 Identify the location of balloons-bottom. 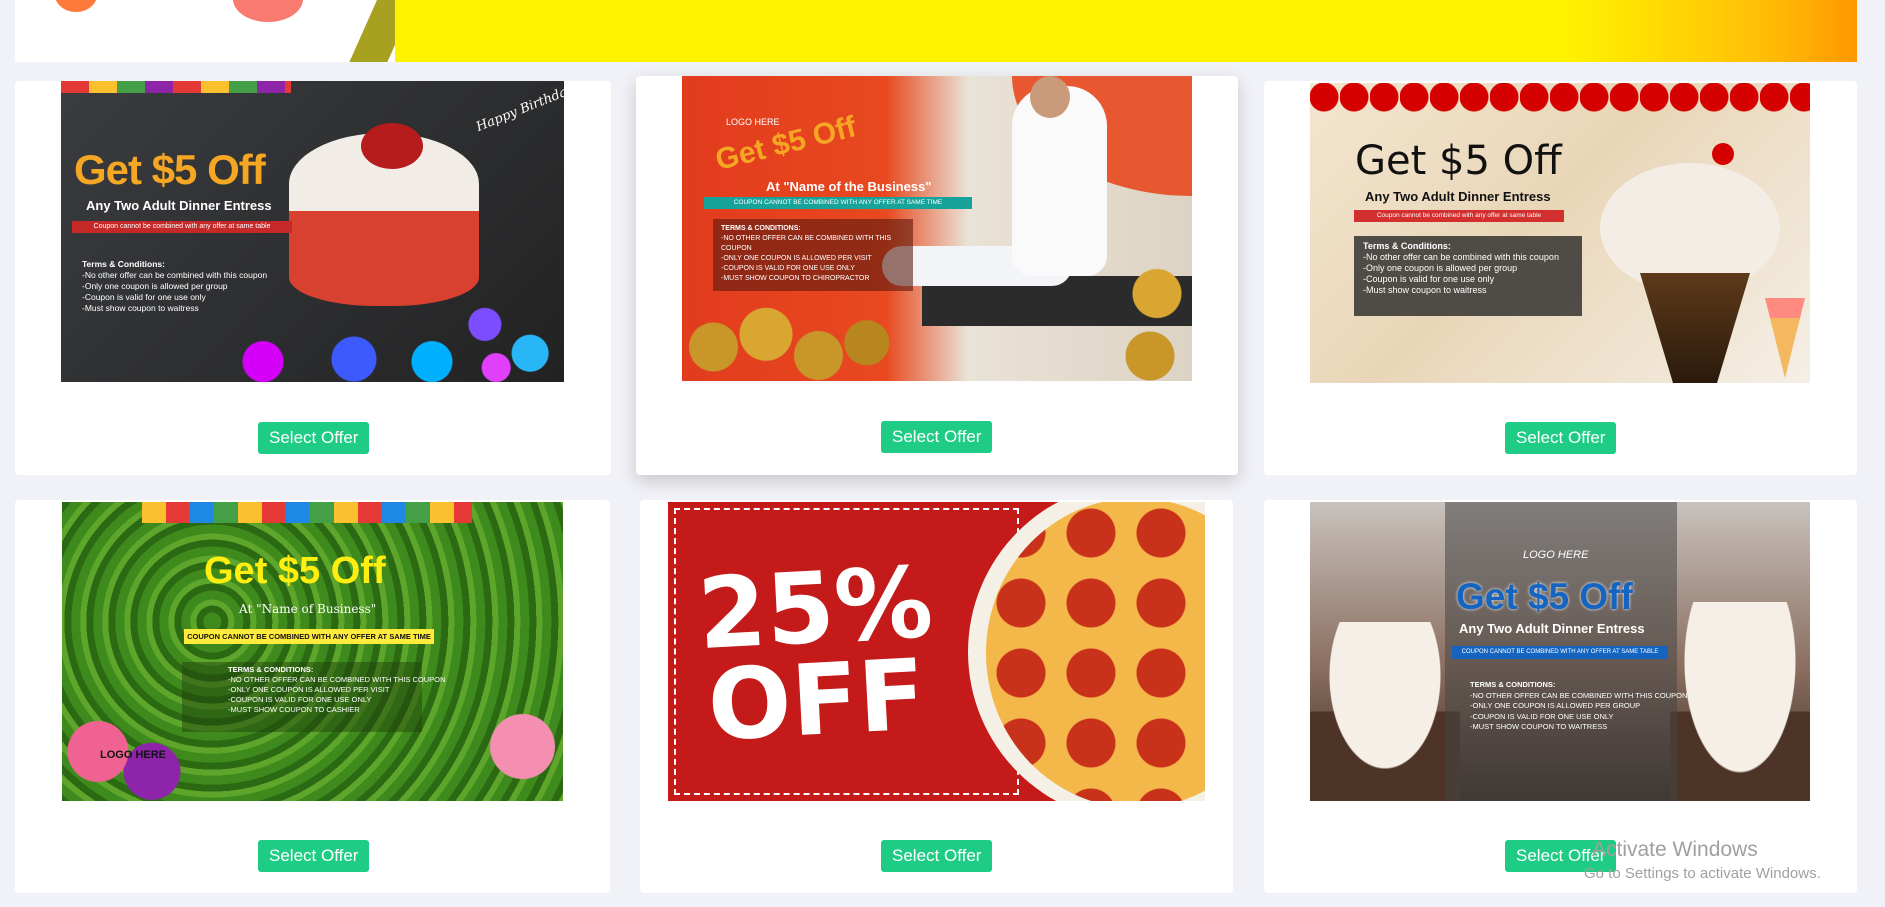
(341, 356).